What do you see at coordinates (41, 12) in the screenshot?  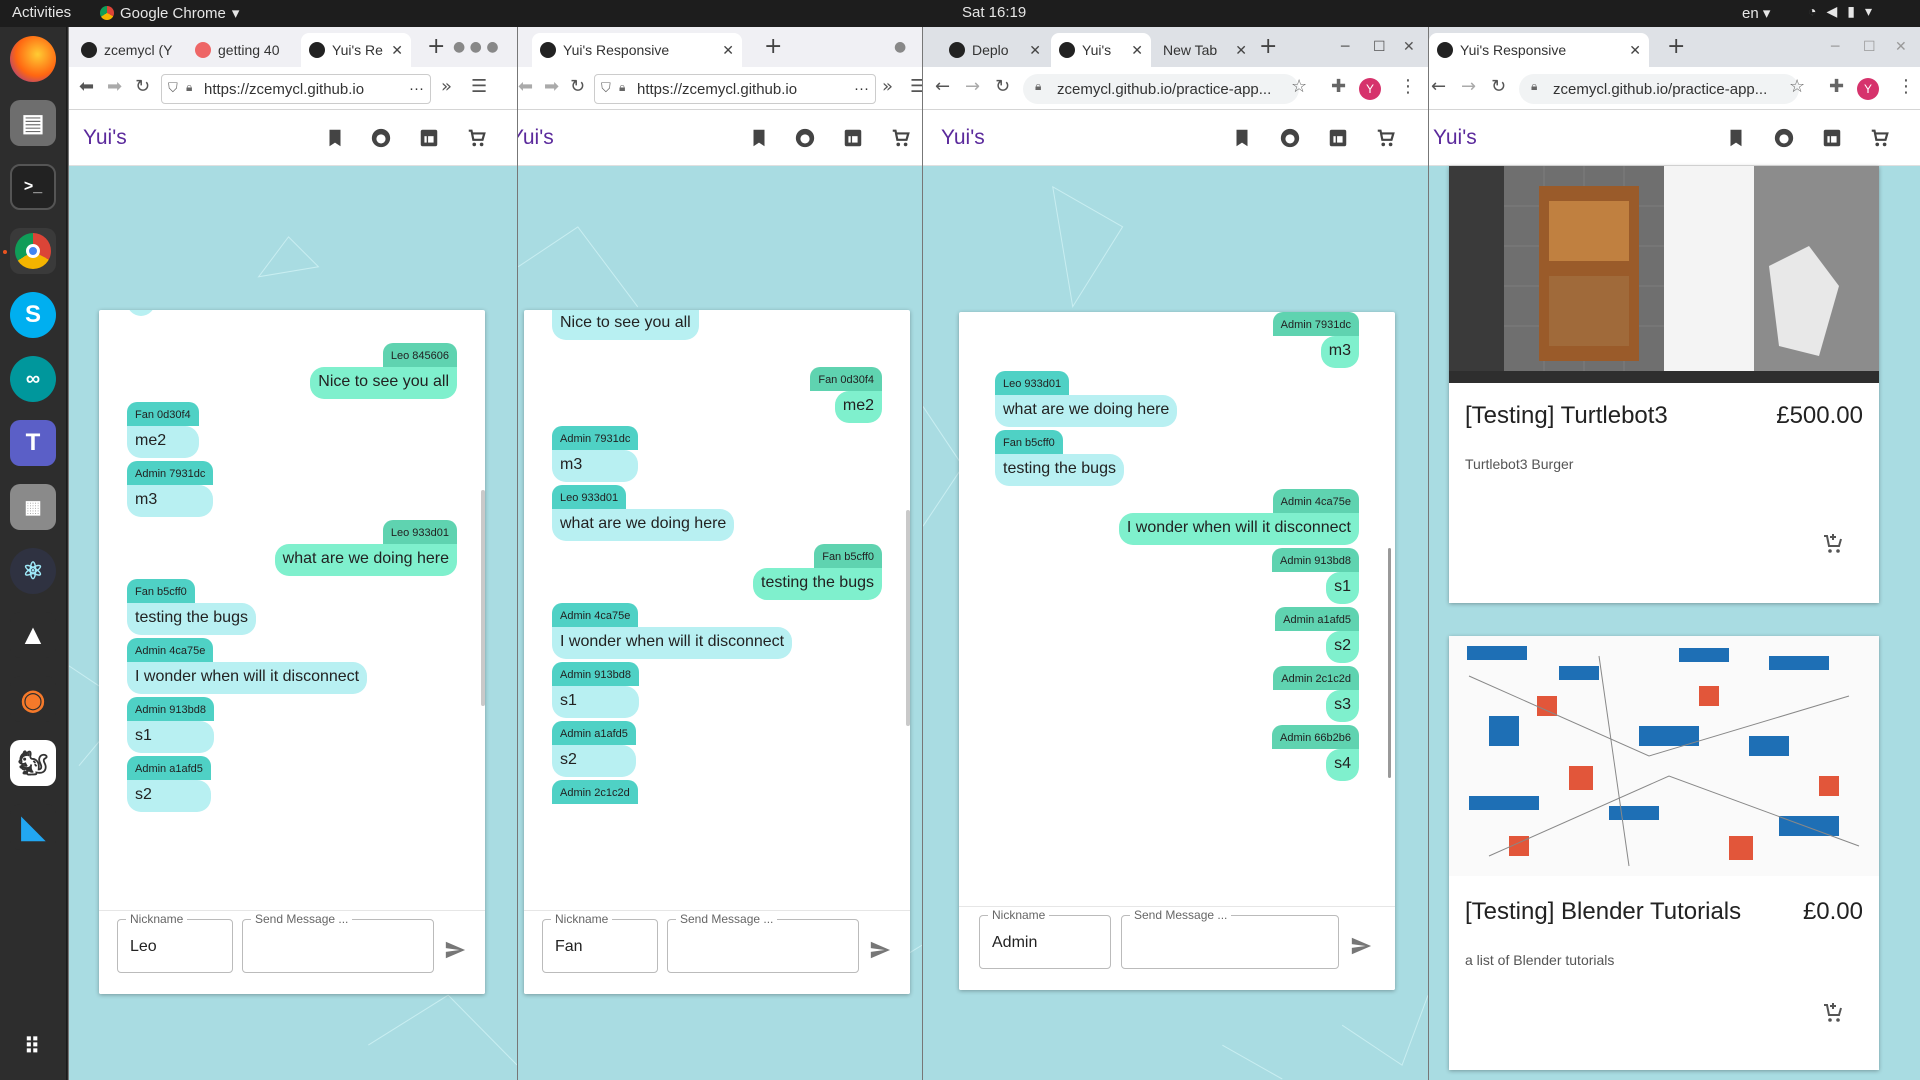 I see `activities-button: Activities` at bounding box center [41, 12].